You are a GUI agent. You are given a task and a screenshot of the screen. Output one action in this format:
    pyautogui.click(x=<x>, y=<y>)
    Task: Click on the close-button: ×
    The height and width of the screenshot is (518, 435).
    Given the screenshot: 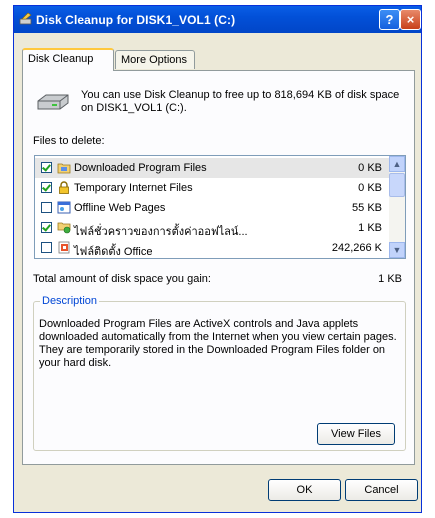 What is the action you would take?
    pyautogui.click(x=410, y=19)
    